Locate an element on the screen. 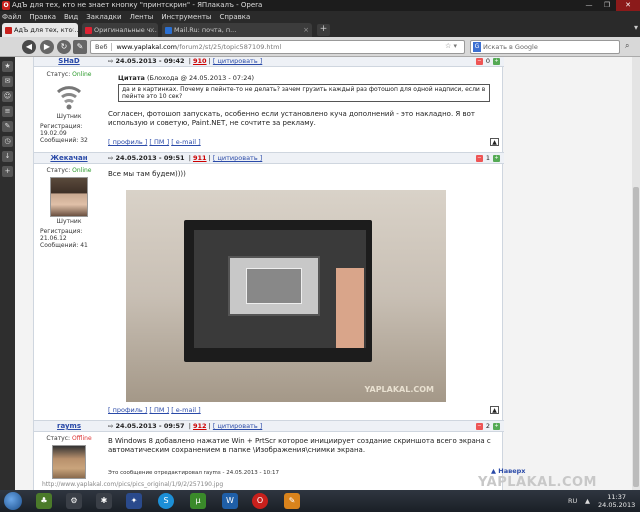 The image size is (640, 512). menu-edit: Правка is located at coordinates (42, 17).